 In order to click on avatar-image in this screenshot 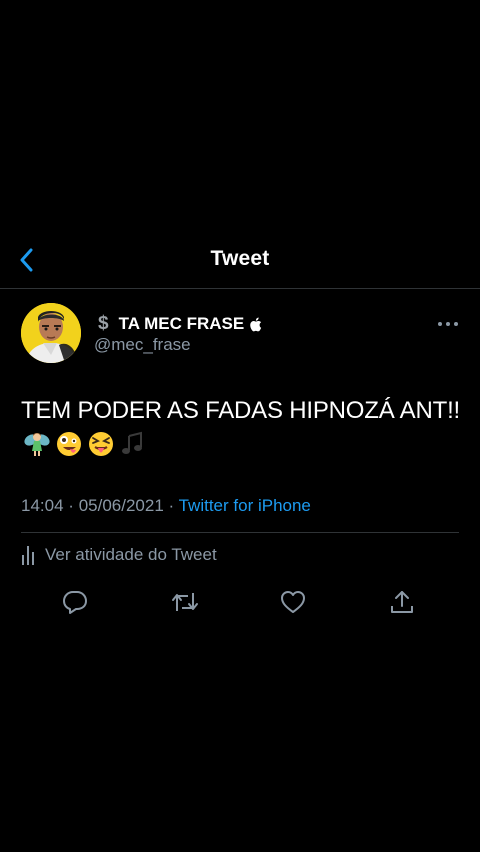, I will do `click(51, 333)`.